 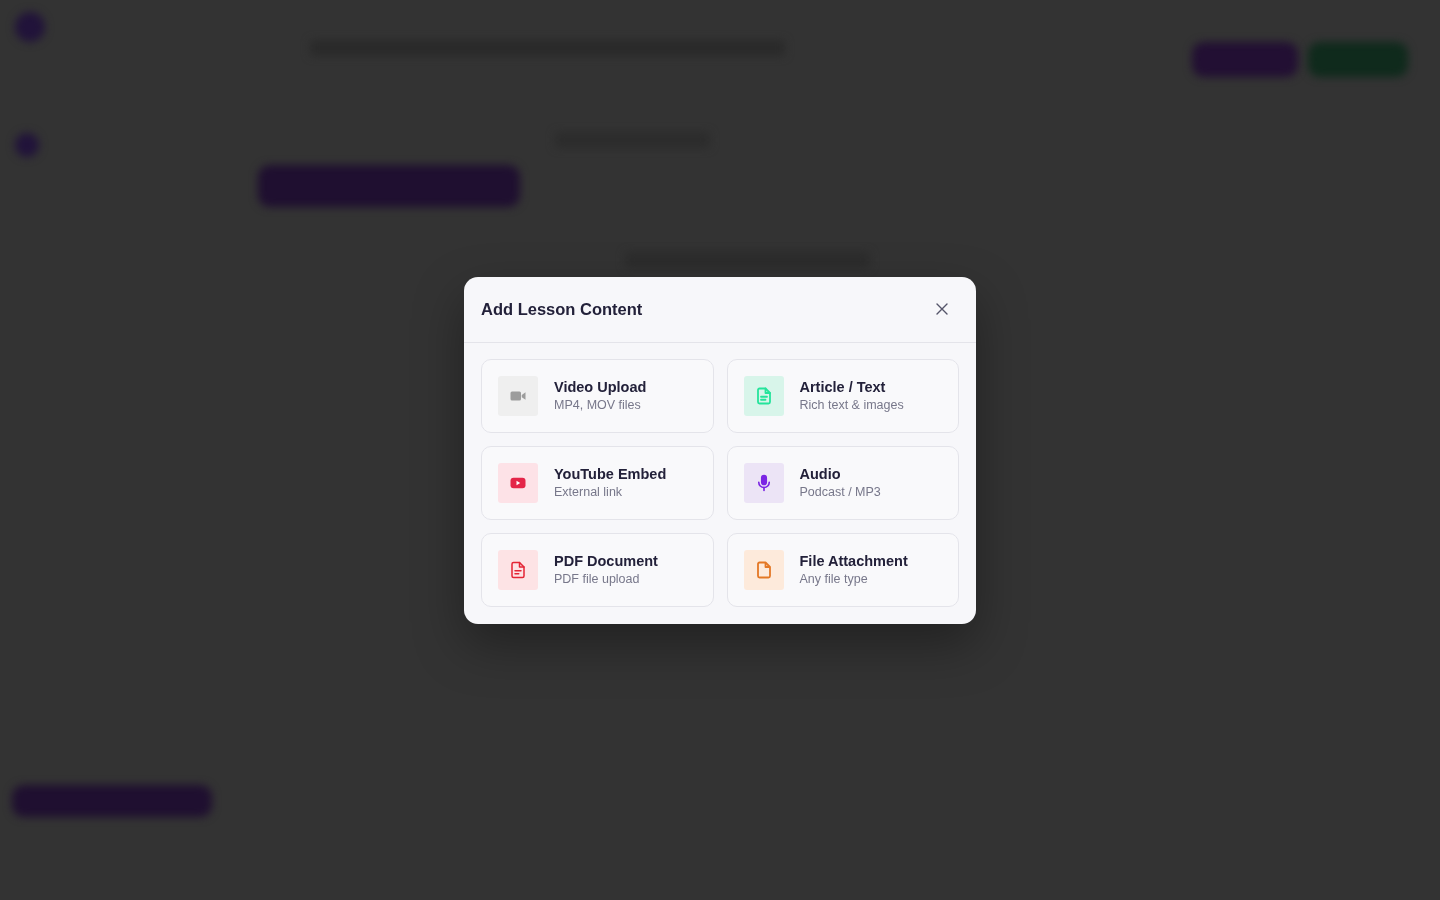 I want to click on content-option: File Attachment Any file type, so click(x=842, y=569).